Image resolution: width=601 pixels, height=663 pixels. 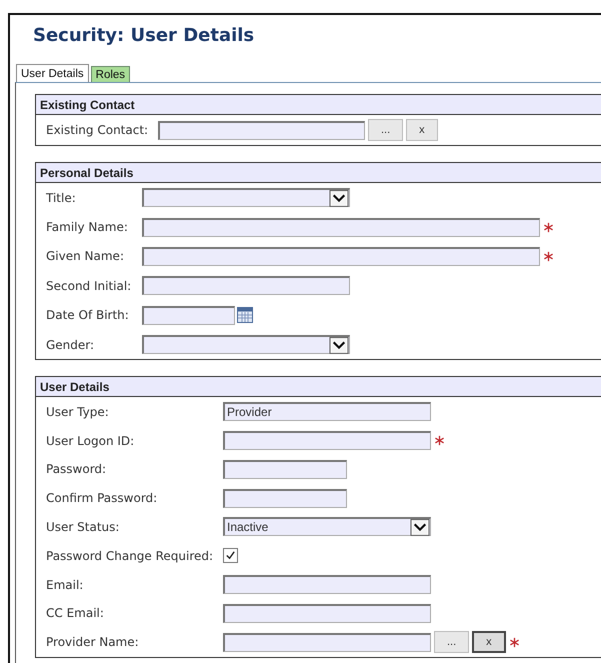 What do you see at coordinates (71, 345) in the screenshot?
I see `field-label: Gender:` at bounding box center [71, 345].